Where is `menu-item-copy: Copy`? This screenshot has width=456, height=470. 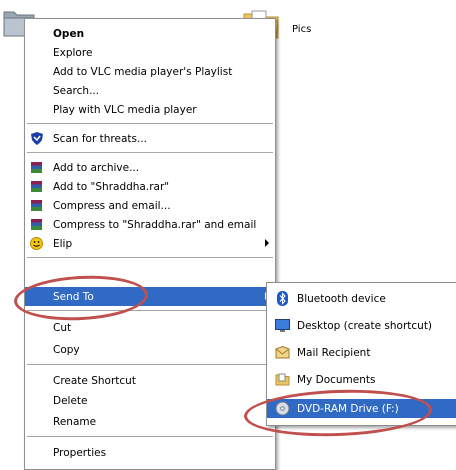 menu-item-copy: Copy is located at coordinates (150, 349).